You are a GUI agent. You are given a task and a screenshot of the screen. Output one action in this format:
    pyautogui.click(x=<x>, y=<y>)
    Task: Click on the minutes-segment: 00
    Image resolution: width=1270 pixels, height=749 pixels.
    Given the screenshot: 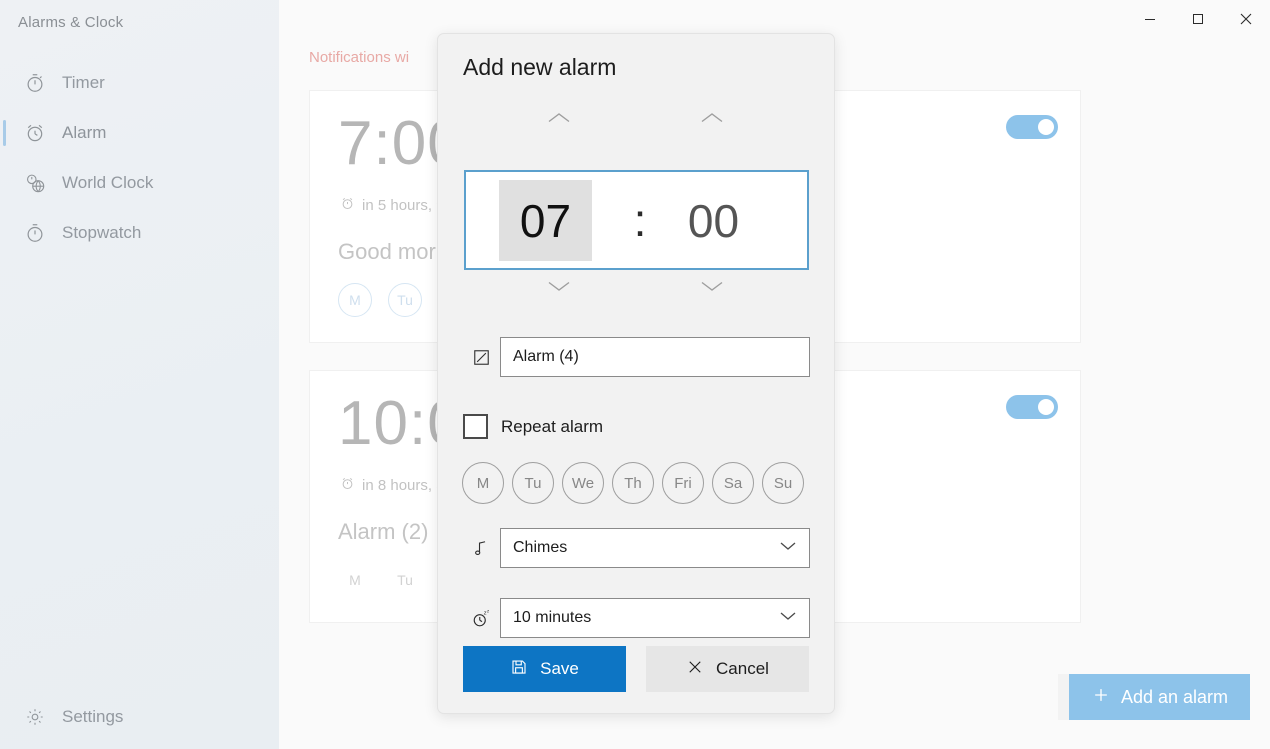 What is the action you would take?
    pyautogui.click(x=713, y=220)
    